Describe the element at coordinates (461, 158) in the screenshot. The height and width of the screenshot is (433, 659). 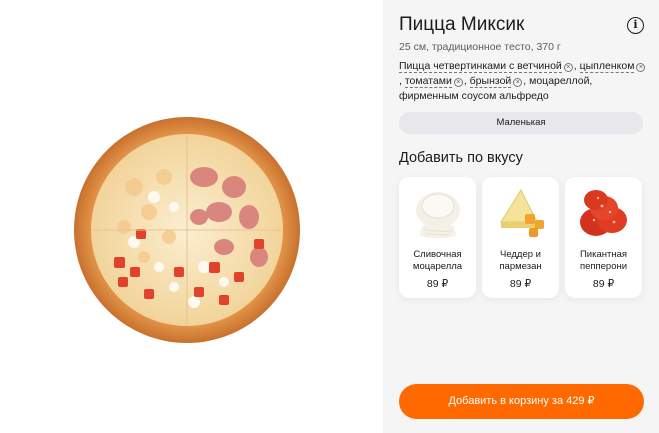
I see `toppings-title: Добавить по вкусу` at that location.